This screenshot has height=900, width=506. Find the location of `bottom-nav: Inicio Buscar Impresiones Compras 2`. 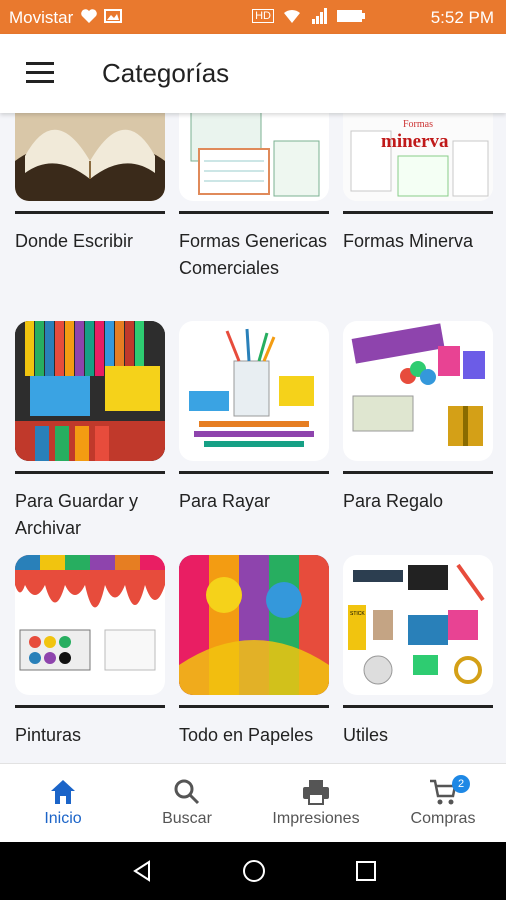

bottom-nav: Inicio Buscar Impresiones Compras 2 is located at coordinates (253, 803).